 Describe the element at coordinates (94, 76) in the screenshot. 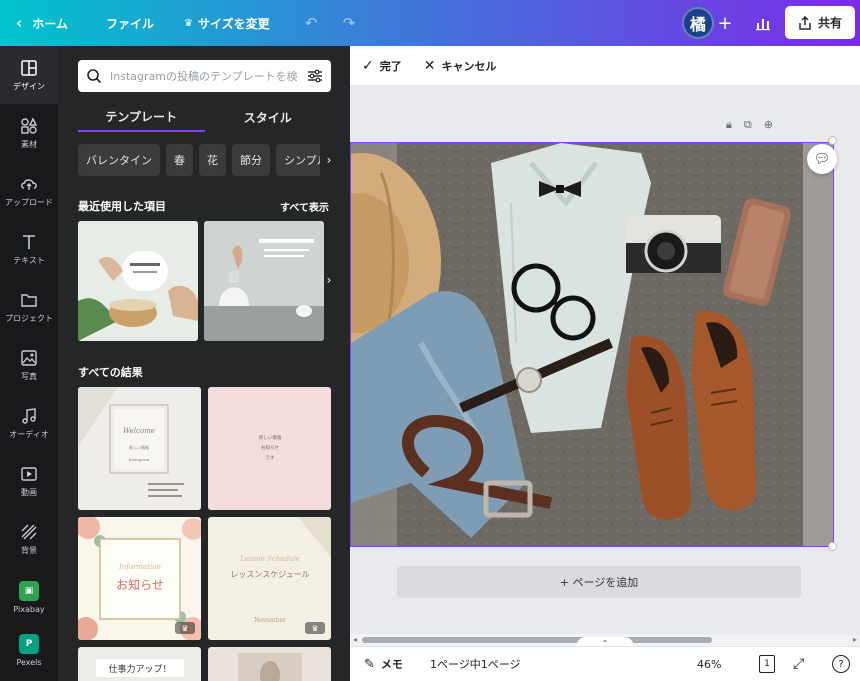

I see `search-icon` at that location.